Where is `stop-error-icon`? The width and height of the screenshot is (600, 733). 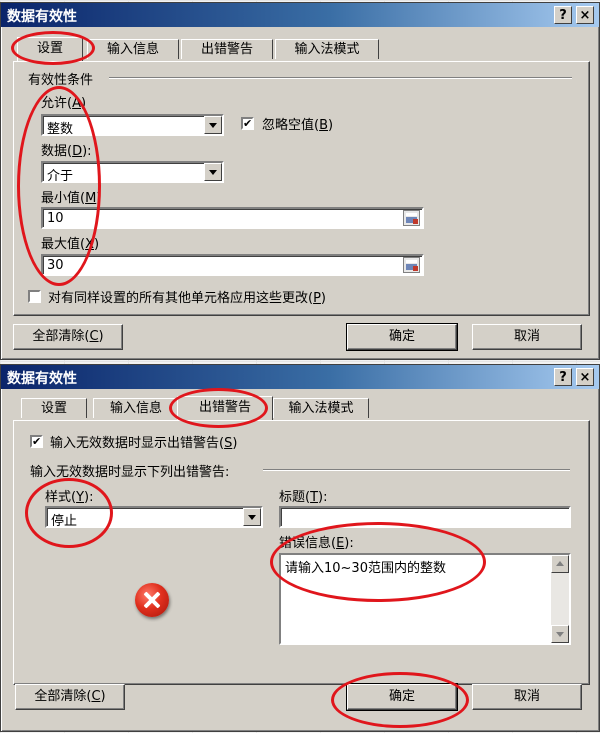 stop-error-icon is located at coordinates (152, 600).